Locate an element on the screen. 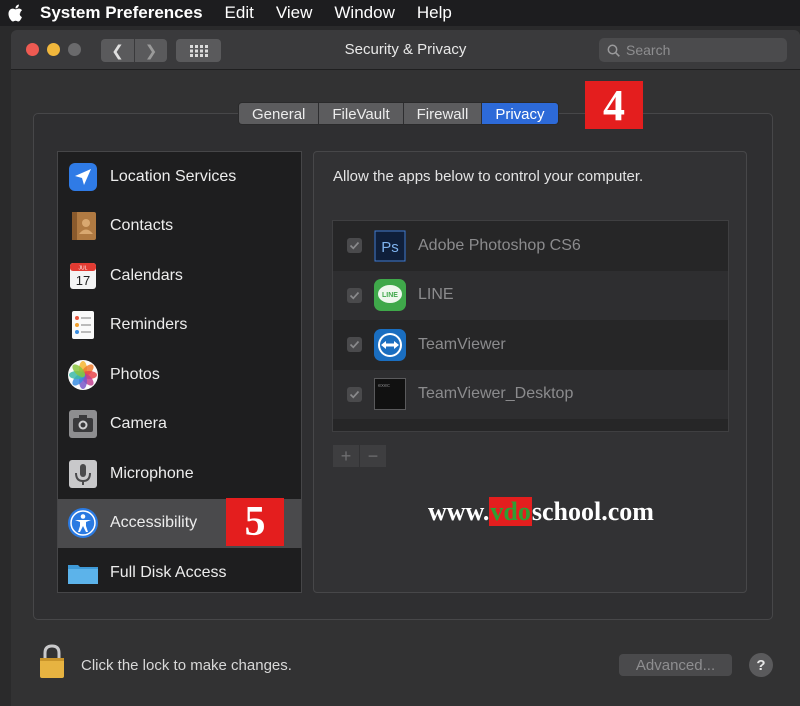 Image resolution: width=800 pixels, height=706 pixels. menu-help: Help is located at coordinates (434, 13).